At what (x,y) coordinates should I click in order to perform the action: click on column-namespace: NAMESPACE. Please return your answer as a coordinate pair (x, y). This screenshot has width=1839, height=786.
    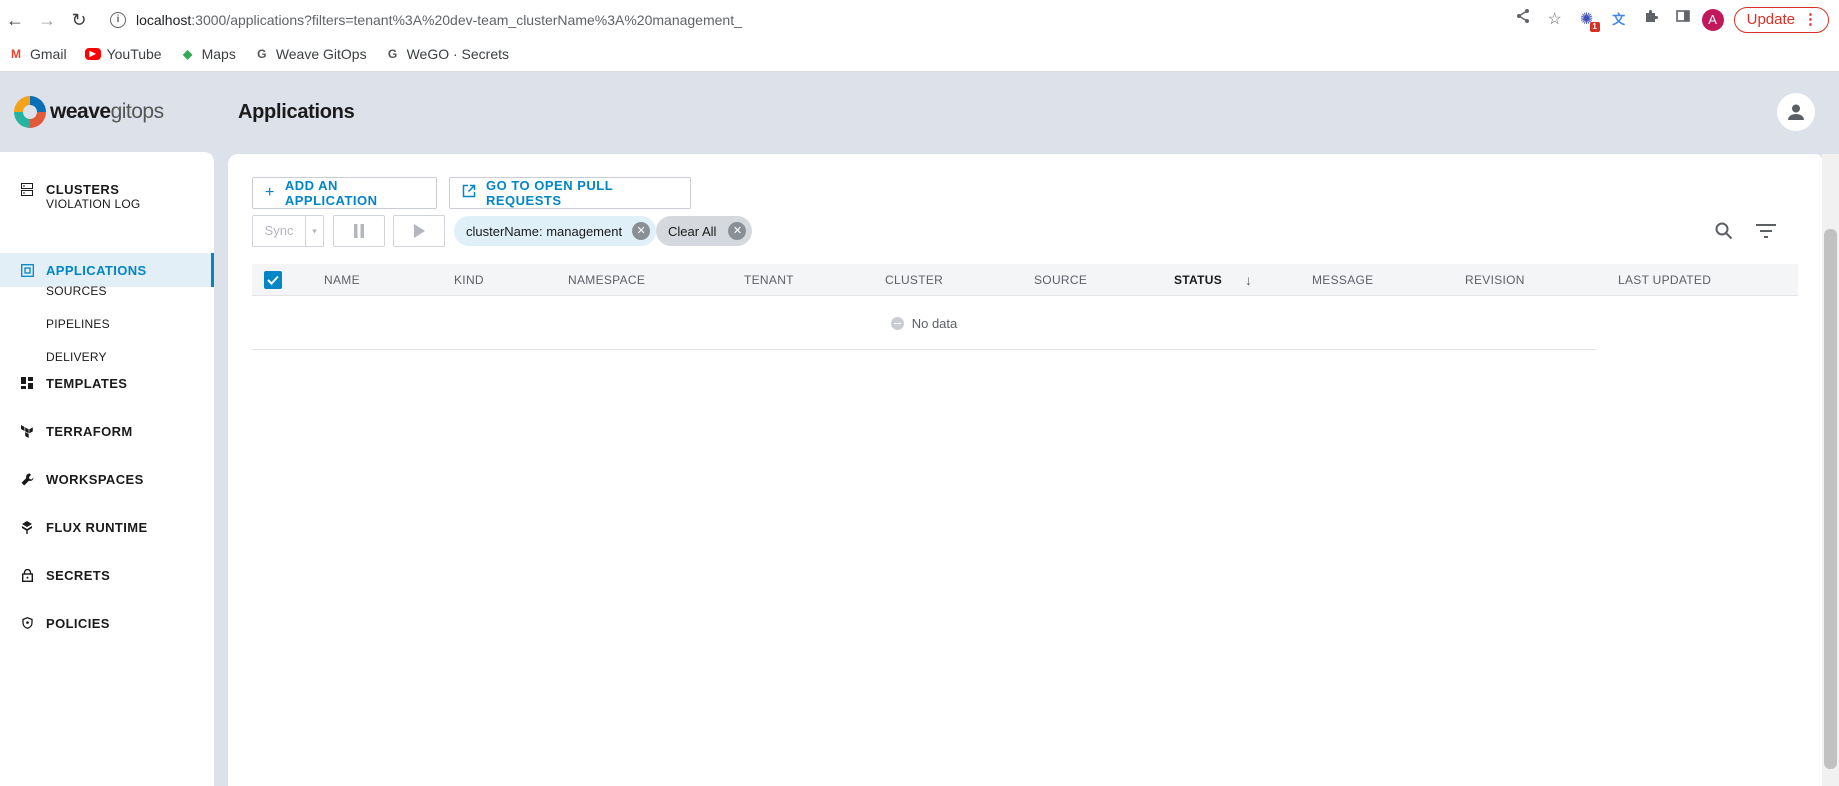
    Looking at the image, I should click on (606, 280).